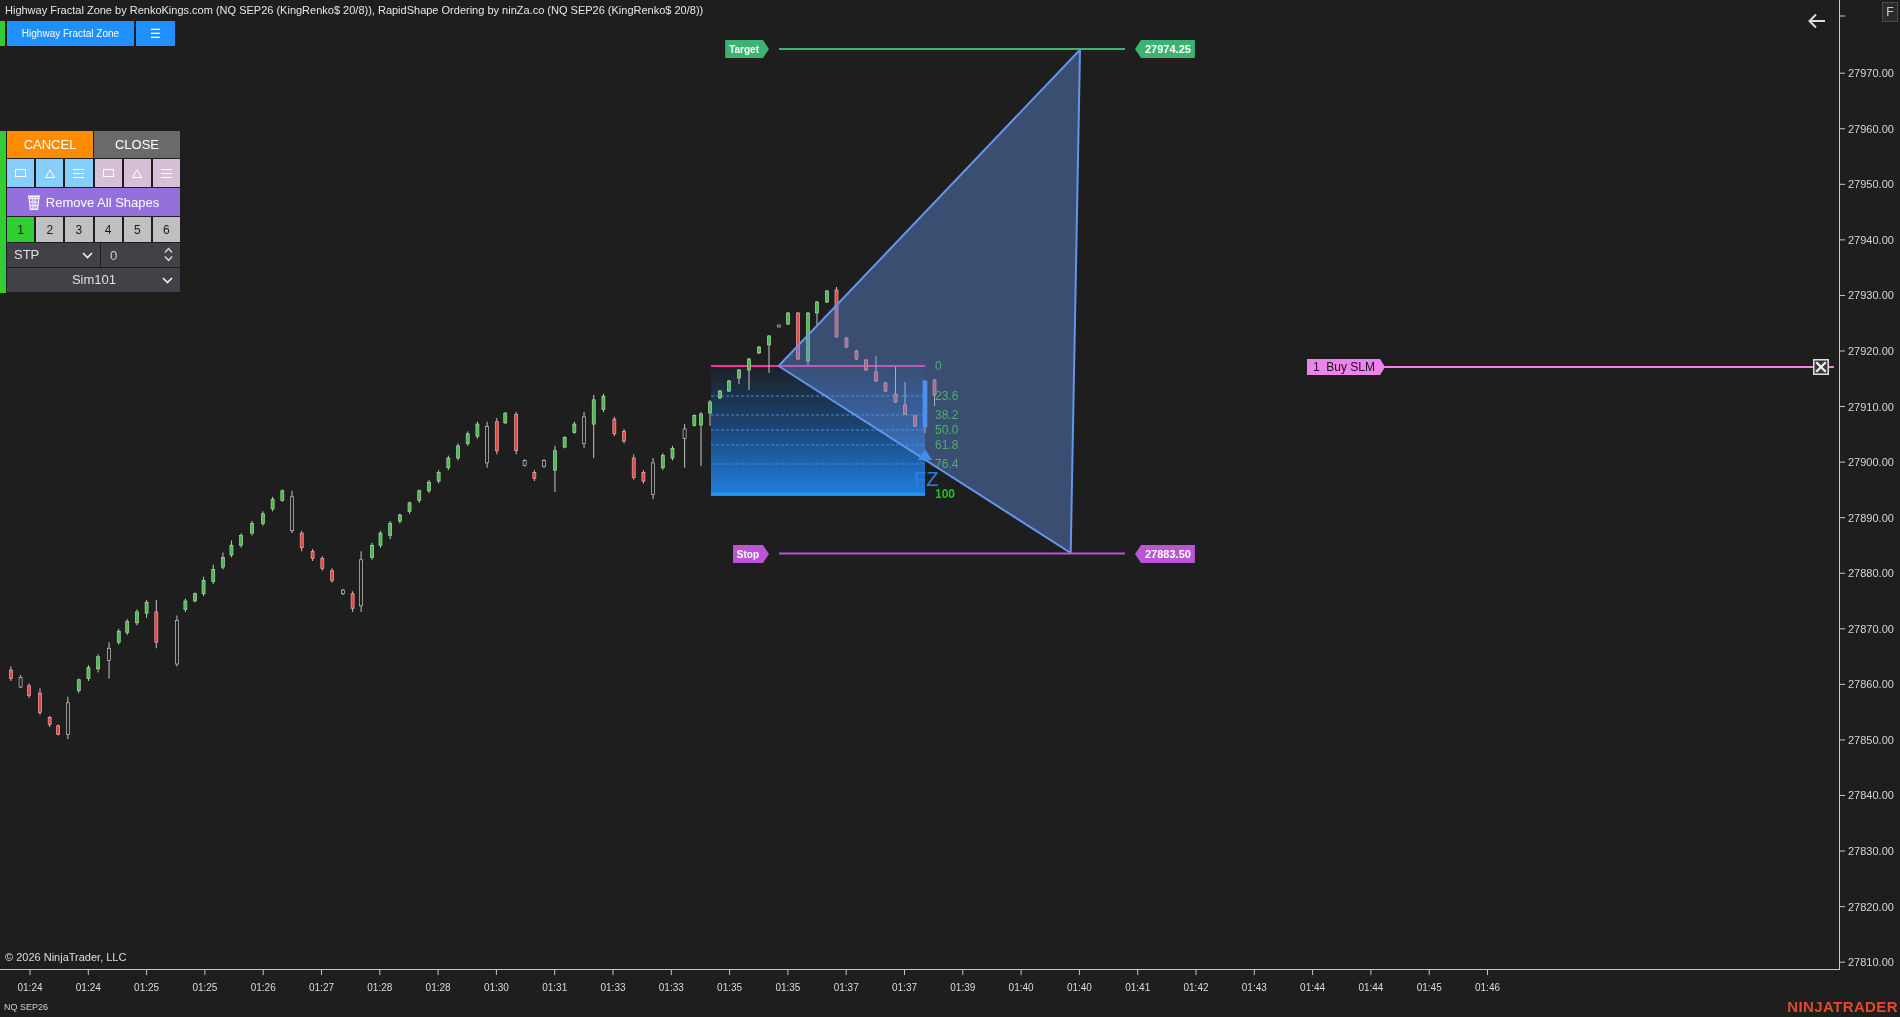 The height and width of the screenshot is (1017, 1900). I want to click on time-axis-label: 01:45, so click(1429, 987).